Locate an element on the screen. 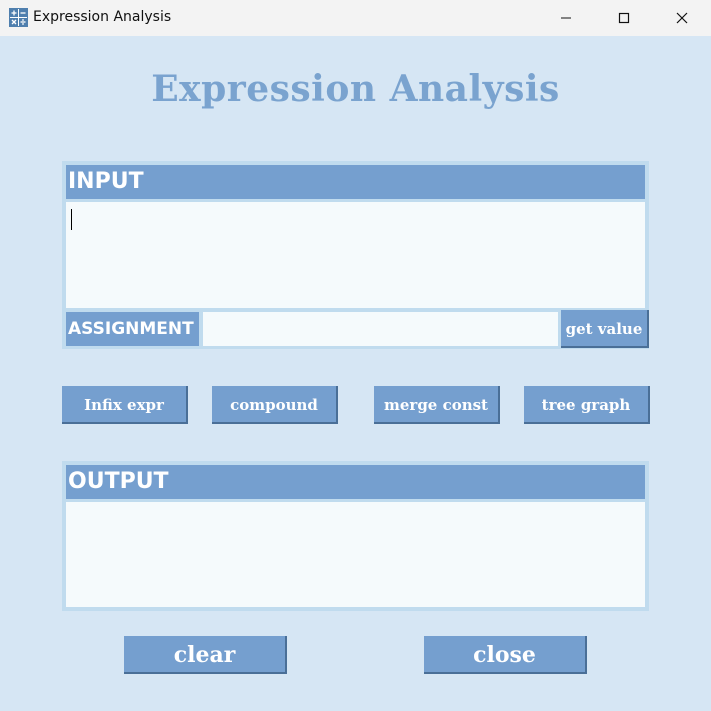 Image resolution: width=711 pixels, height=711 pixels. close-button: close is located at coordinates (505, 655).